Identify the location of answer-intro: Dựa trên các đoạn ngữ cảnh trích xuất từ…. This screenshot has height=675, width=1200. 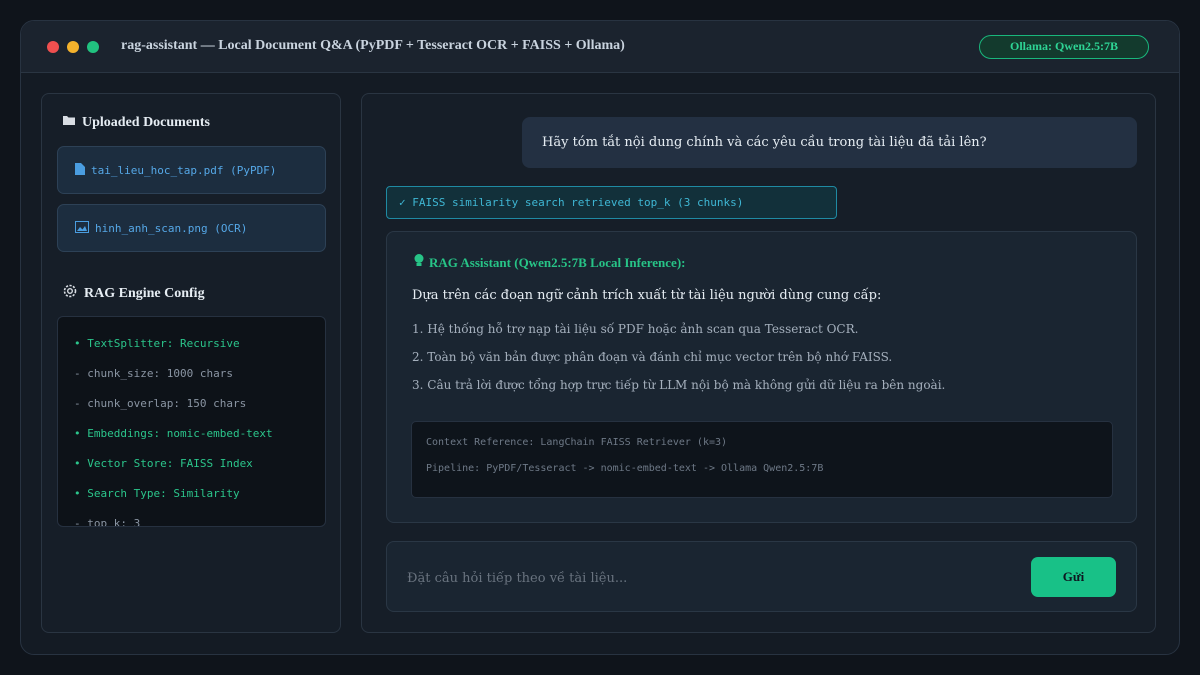
(647, 295).